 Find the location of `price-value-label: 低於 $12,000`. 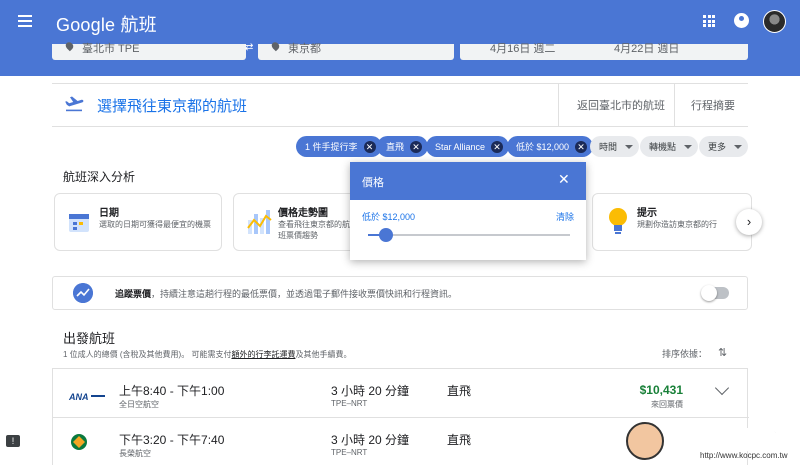

price-value-label: 低於 $12,000 is located at coordinates (389, 217).